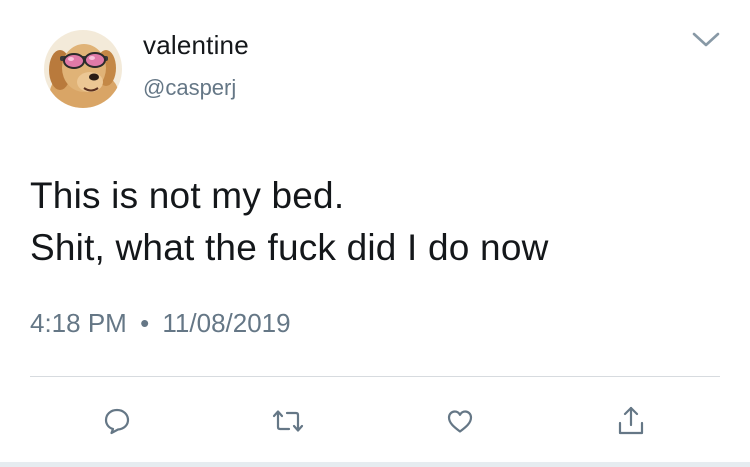 The width and height of the screenshot is (750, 467). I want to click on reply-icon, so click(117, 421).